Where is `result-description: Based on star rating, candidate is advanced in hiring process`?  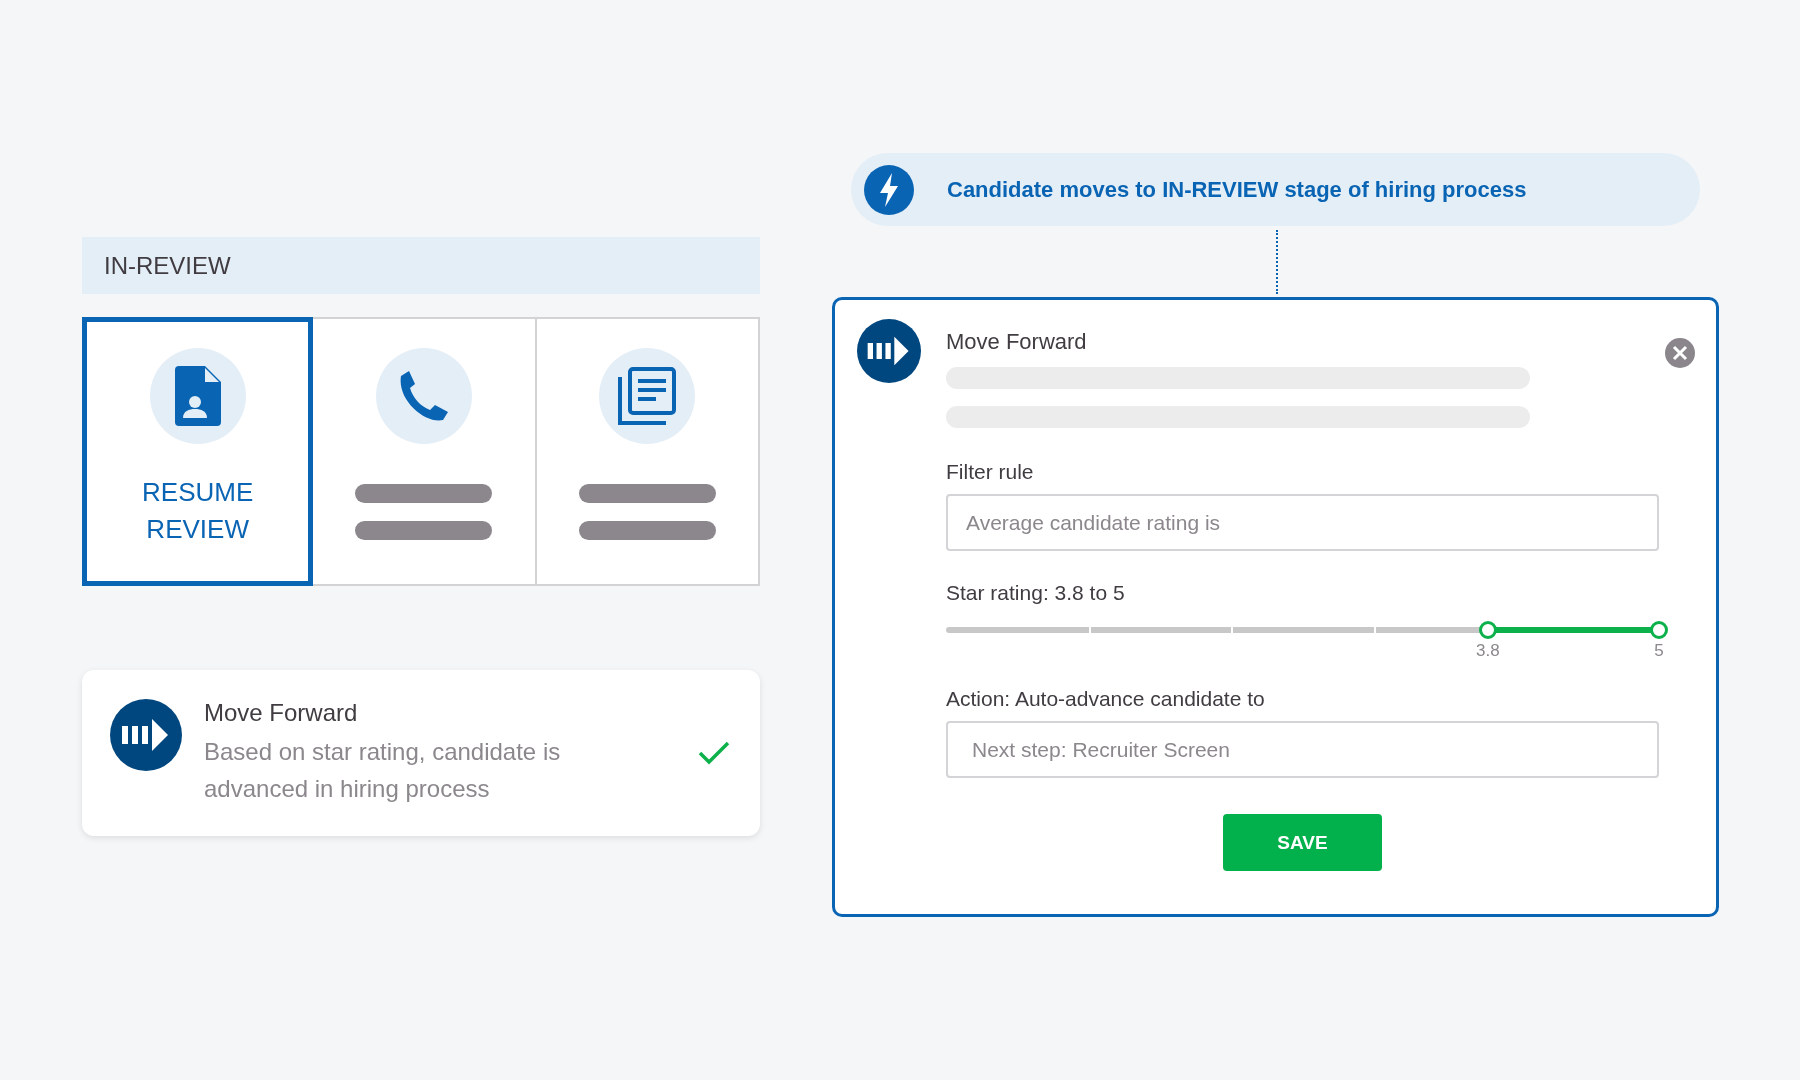 result-description: Based on star rating, candidate is advanced in hiring process is located at coordinates (383, 770).